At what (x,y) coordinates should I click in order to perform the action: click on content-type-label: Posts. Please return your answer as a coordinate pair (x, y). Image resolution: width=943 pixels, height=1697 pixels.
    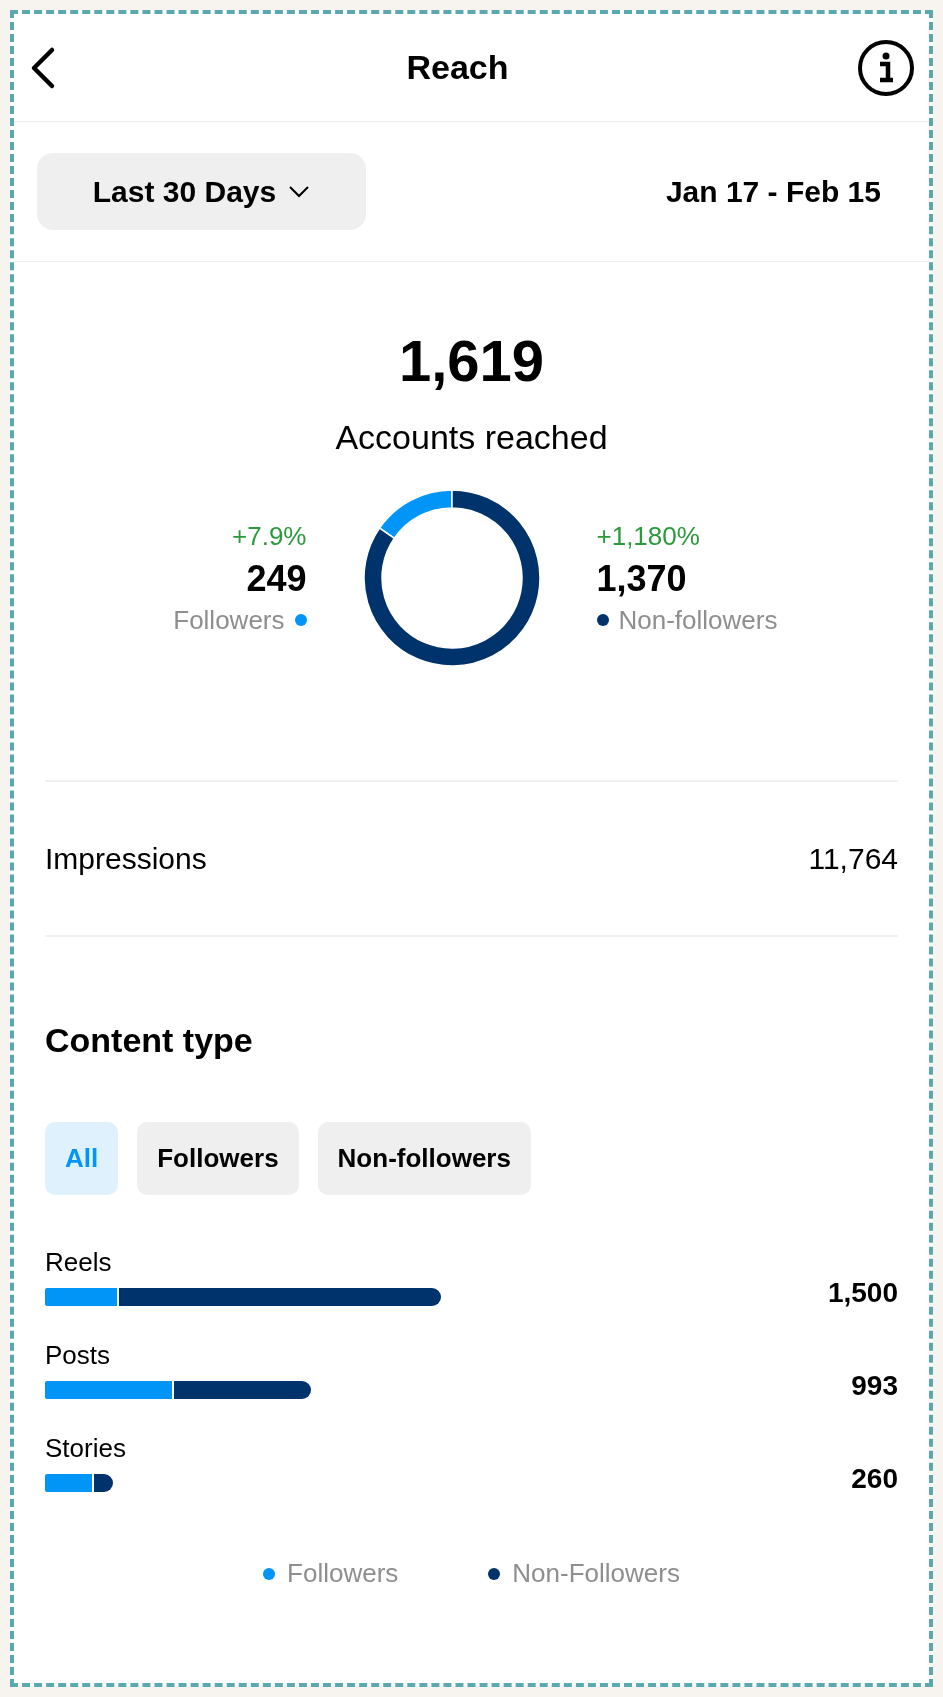
    Looking at the image, I should click on (78, 1355).